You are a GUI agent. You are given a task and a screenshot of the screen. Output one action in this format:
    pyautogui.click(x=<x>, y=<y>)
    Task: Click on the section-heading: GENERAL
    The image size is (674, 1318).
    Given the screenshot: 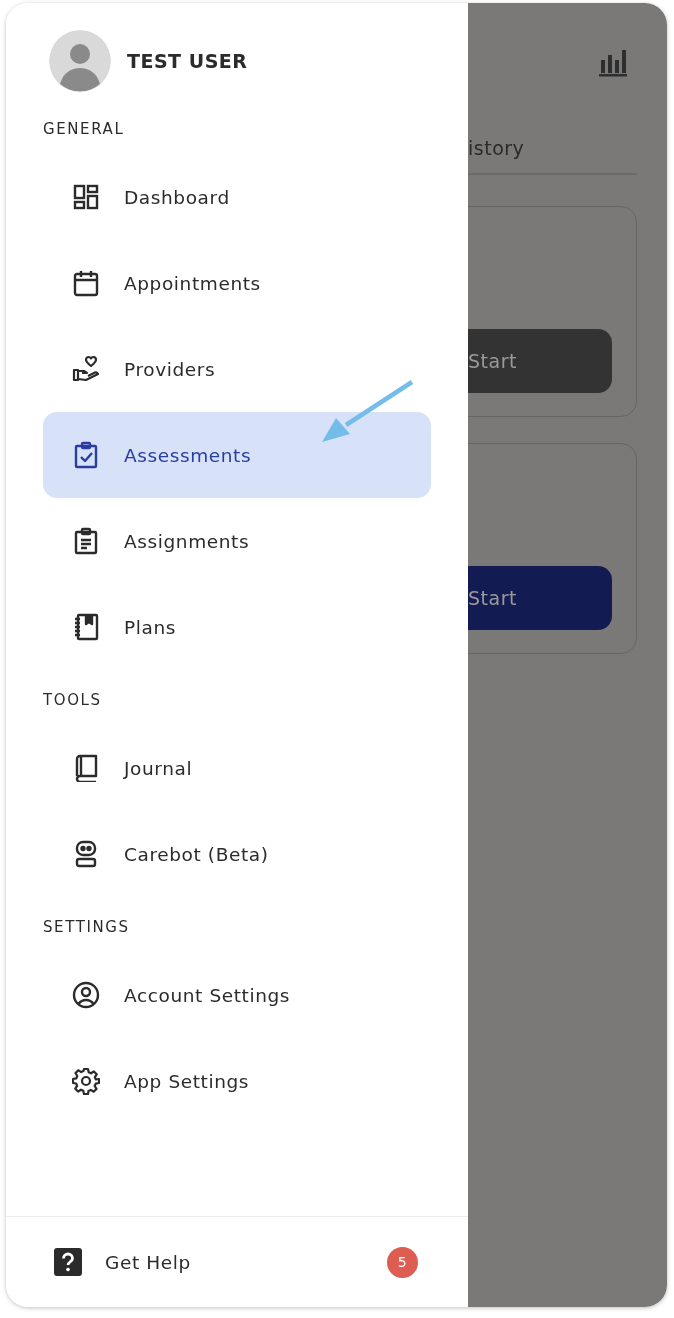 What is the action you would take?
    pyautogui.click(x=84, y=129)
    